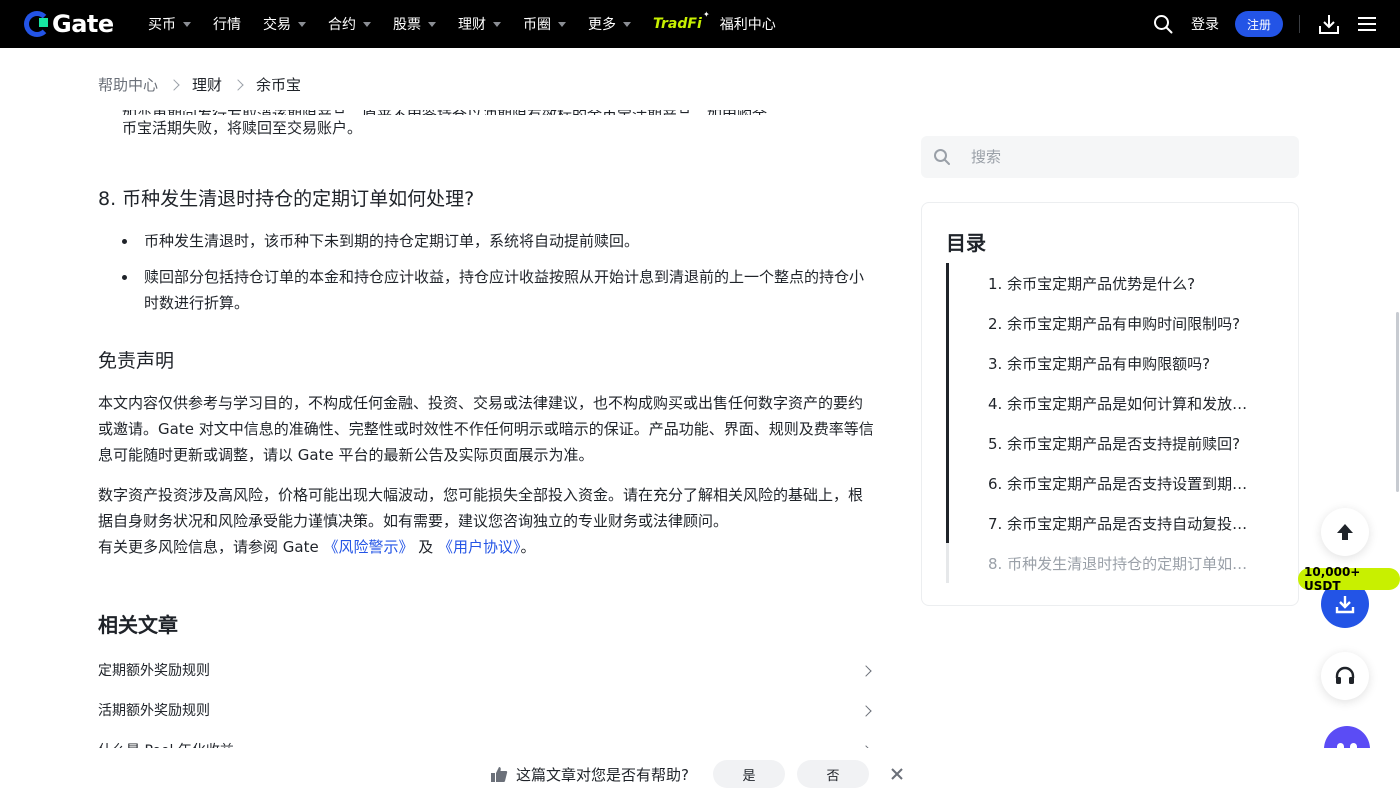 The image size is (1400, 800). I want to click on related-article-row: 活期额外奖励规则, so click(486, 711).